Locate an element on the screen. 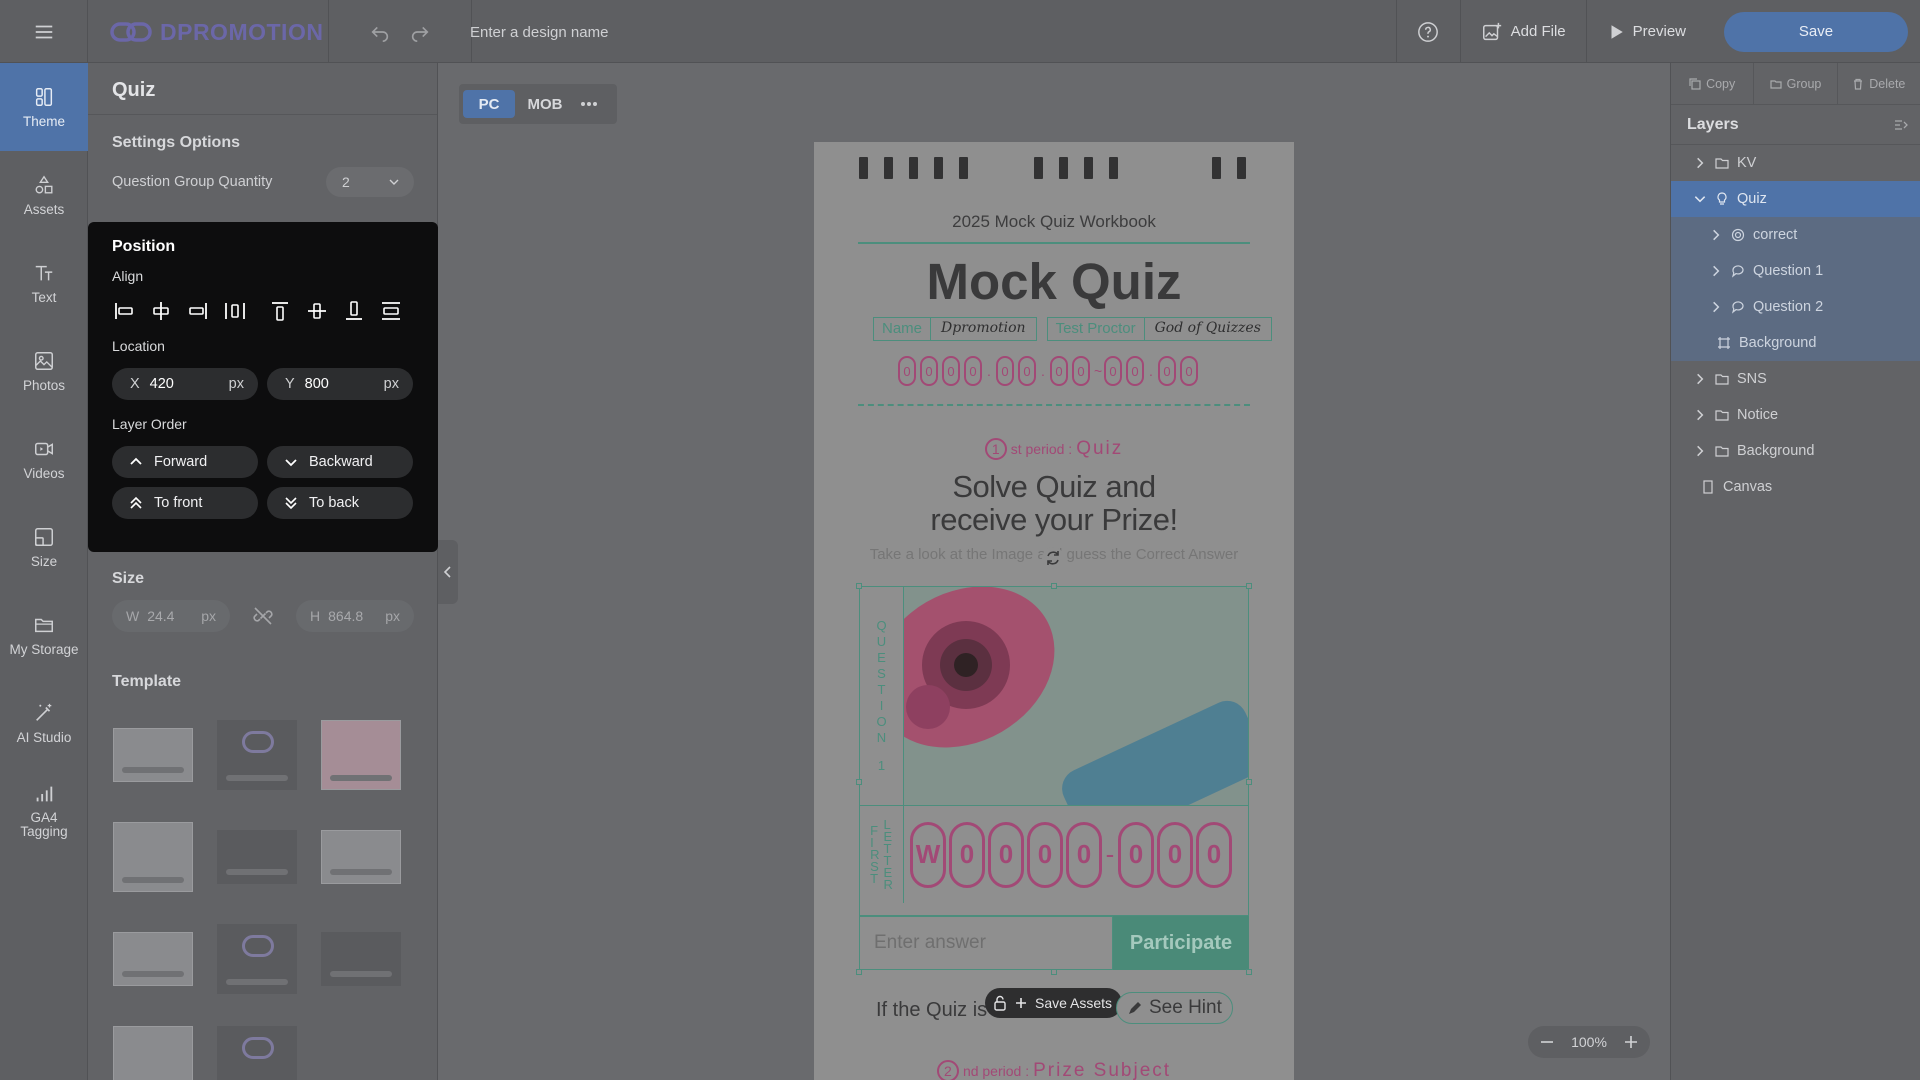 The height and width of the screenshot is (1080, 1920). participate-button: Participate is located at coordinates (1181, 943).